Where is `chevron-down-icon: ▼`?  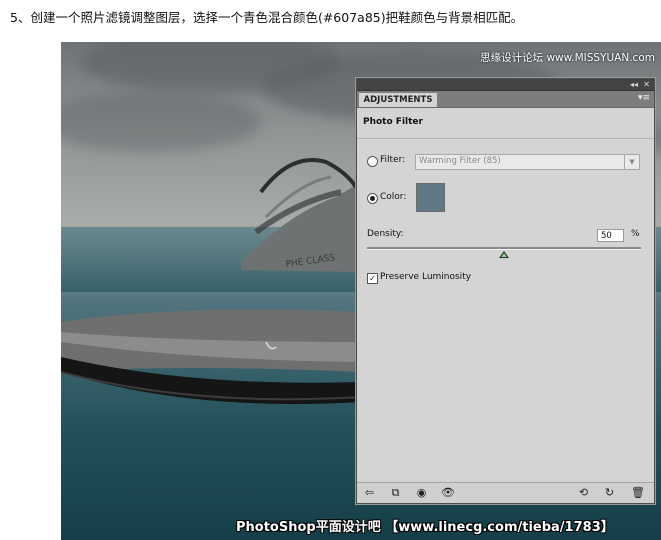
chevron-down-icon: ▼ is located at coordinates (631, 162).